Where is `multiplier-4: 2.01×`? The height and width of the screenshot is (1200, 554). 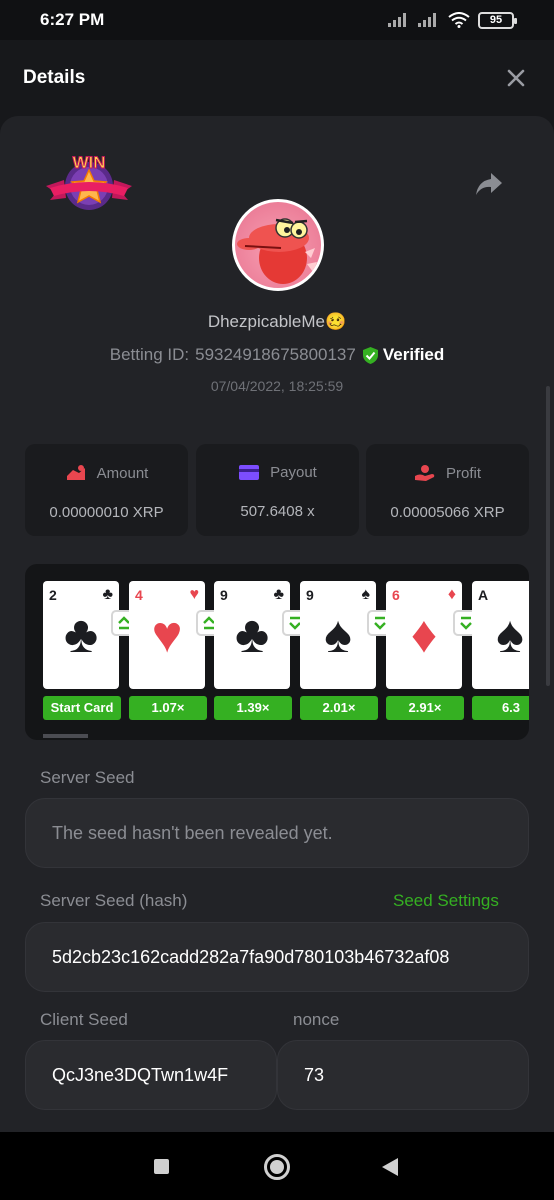 multiplier-4: 2.01× is located at coordinates (339, 708).